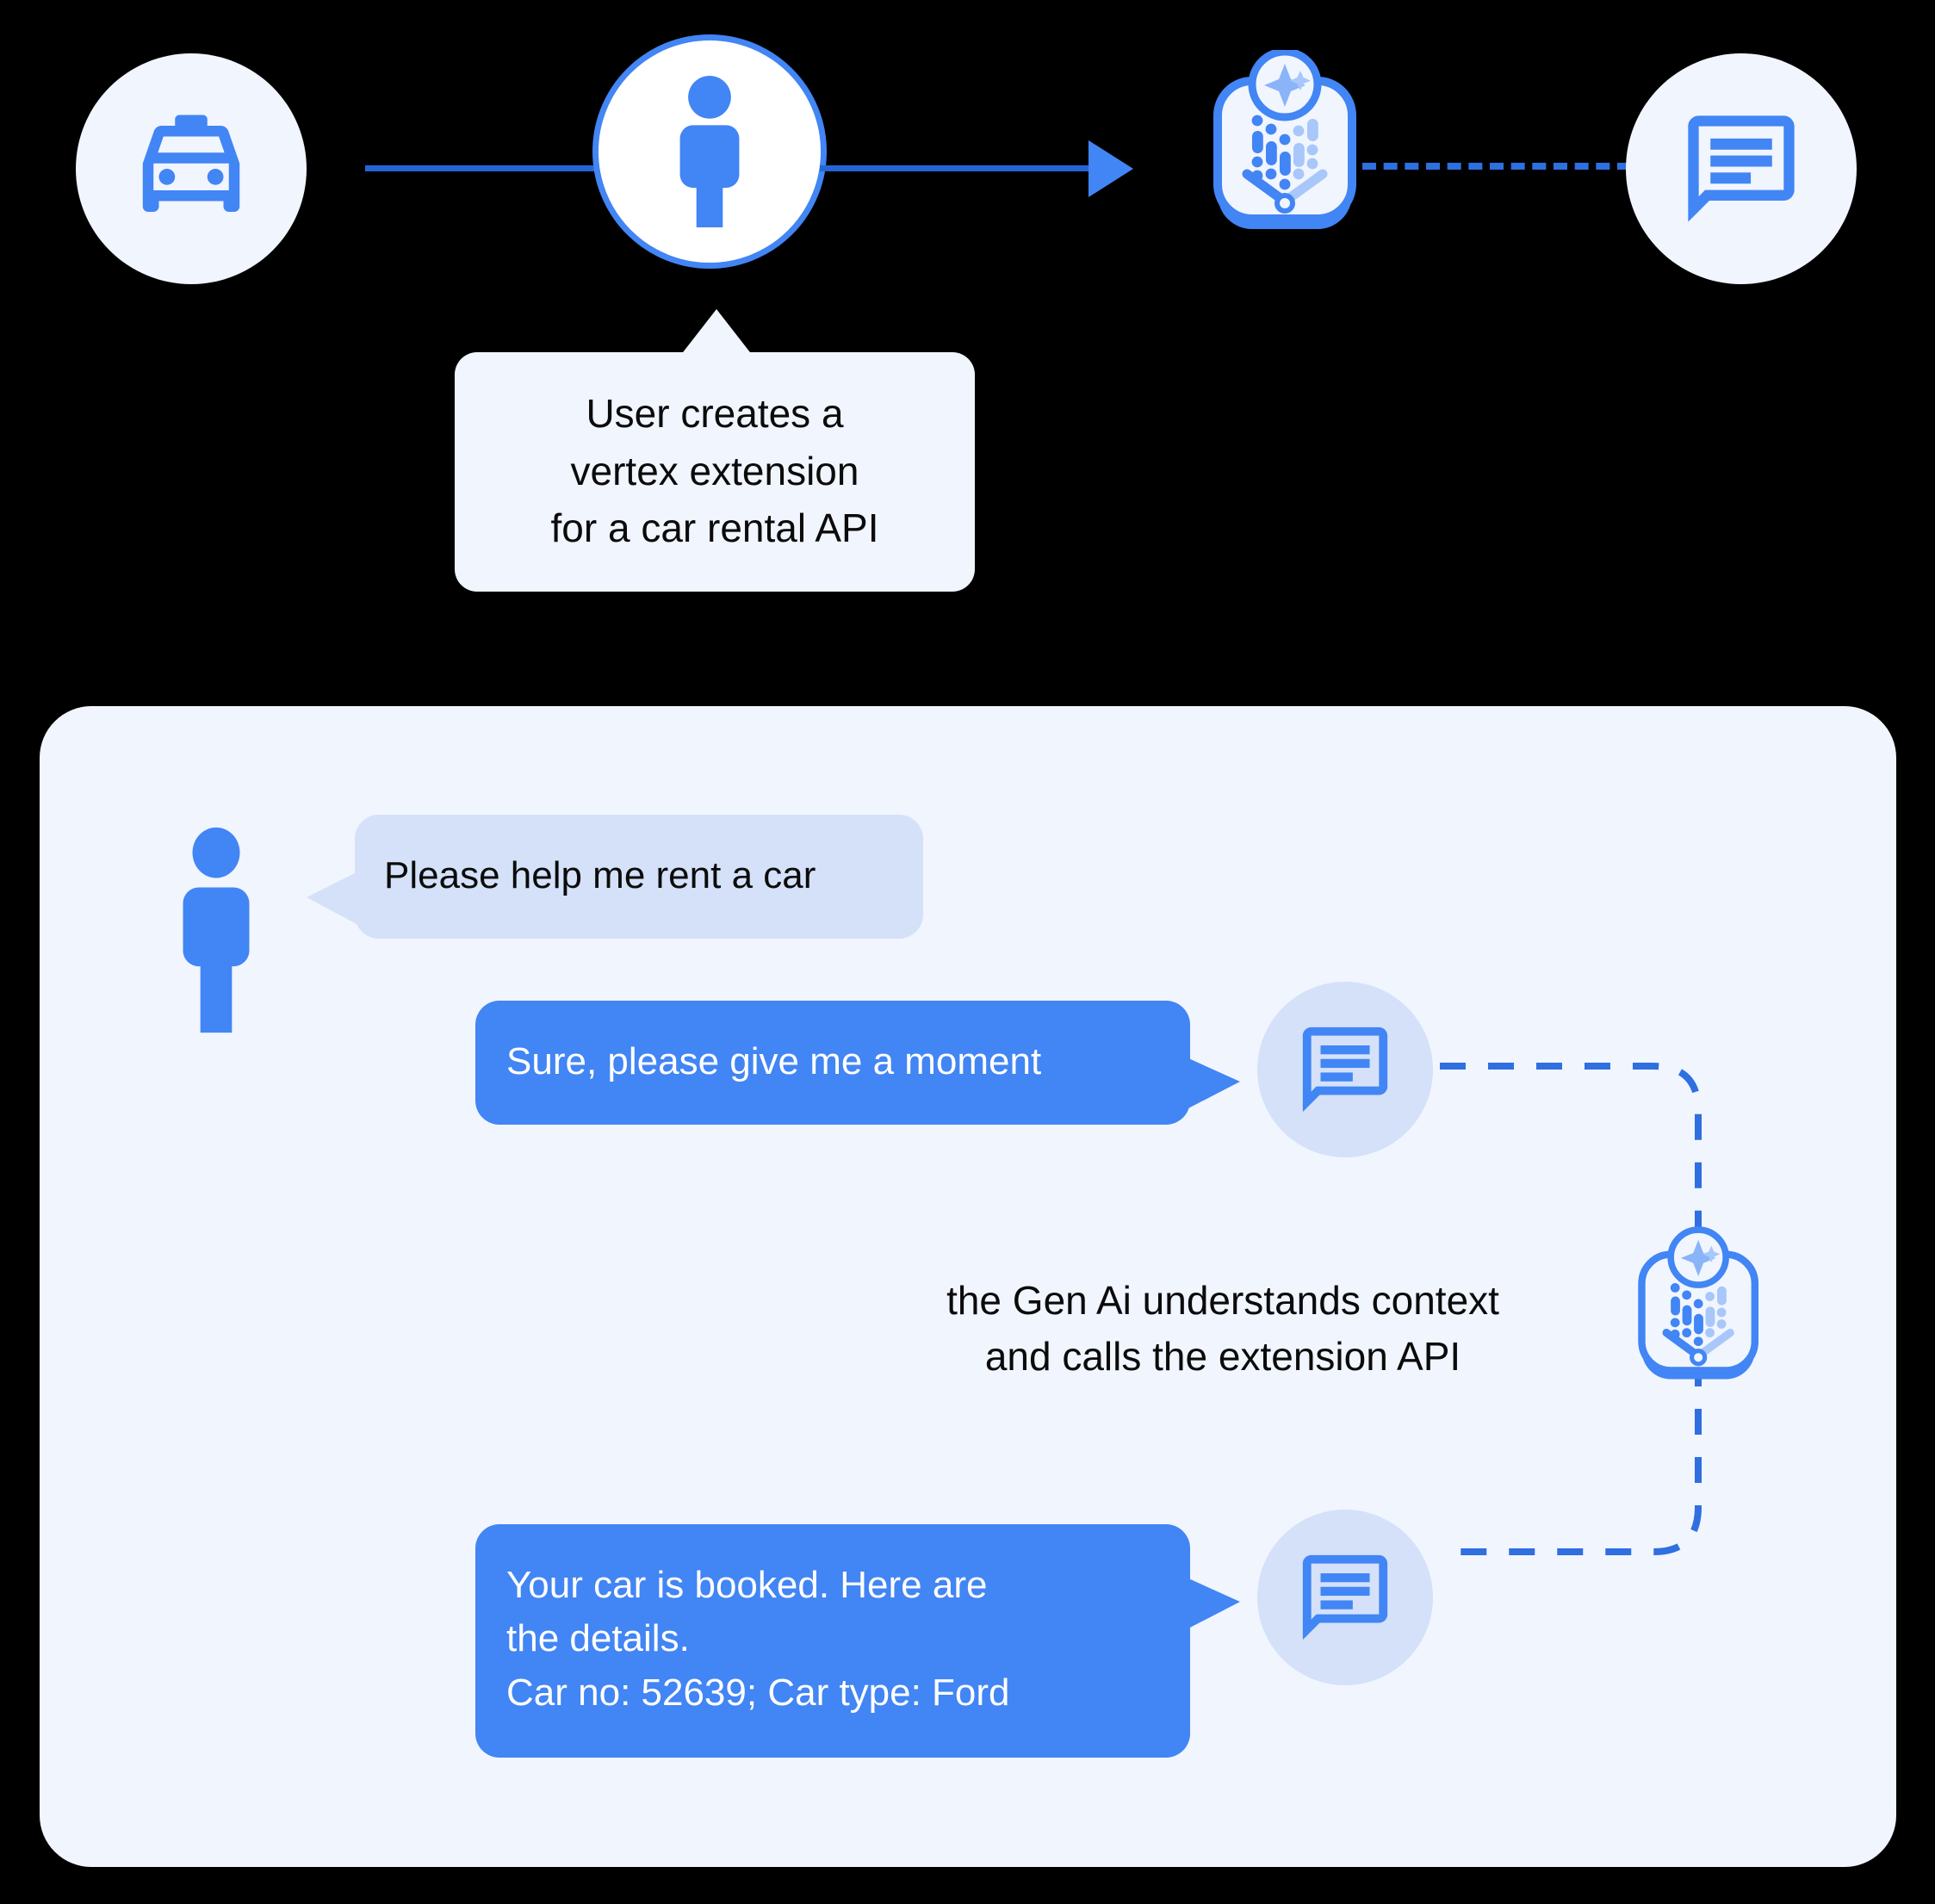  I want to click on vertex-extension-node, so click(1286, 143).